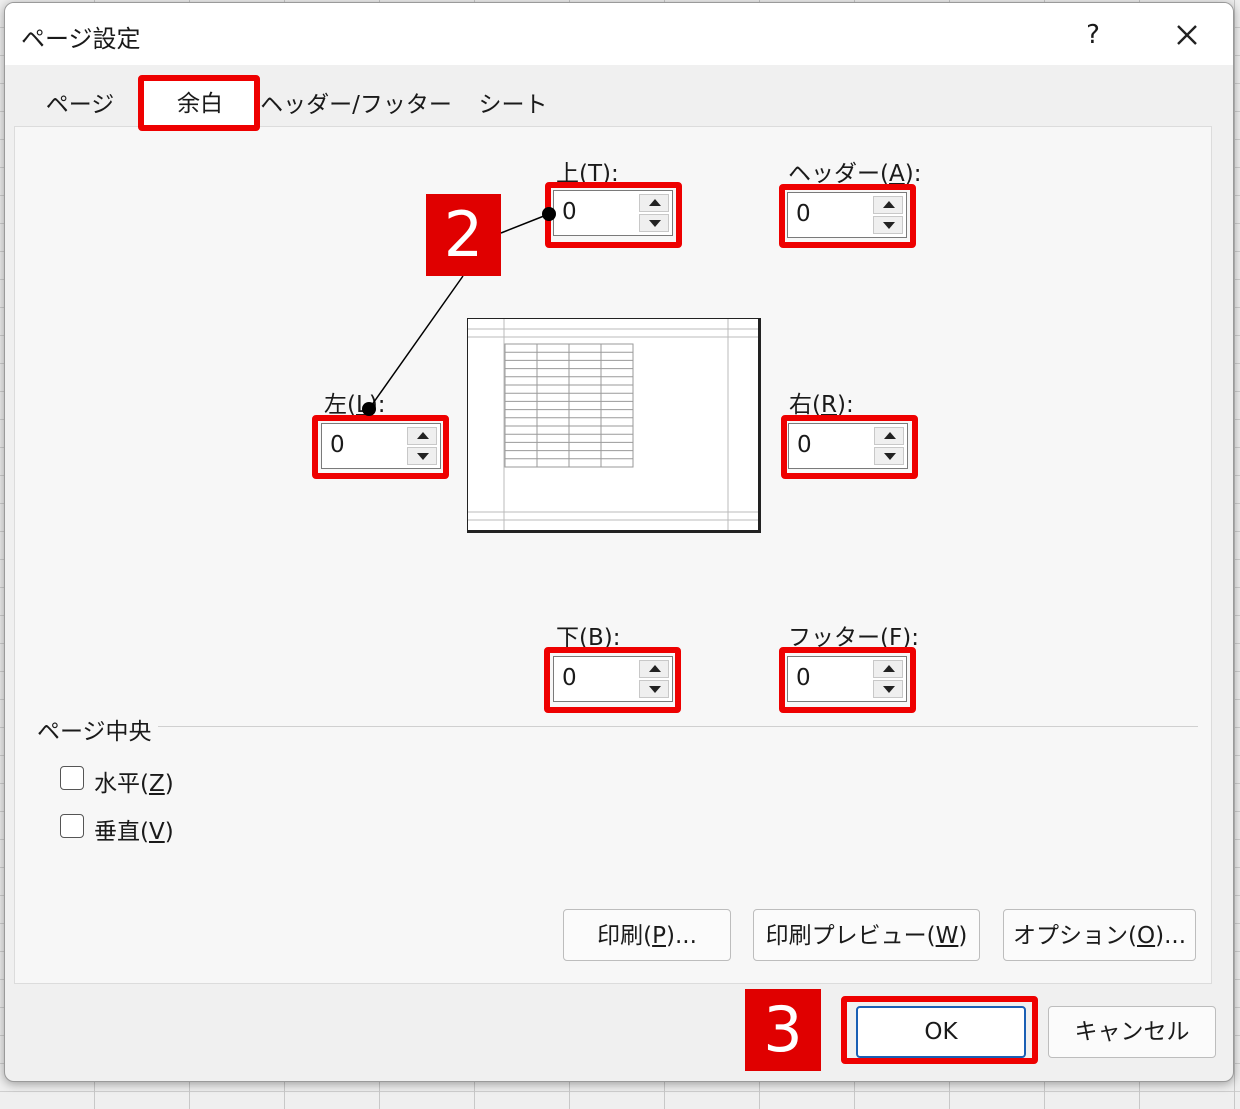  What do you see at coordinates (678, 726) in the screenshot?
I see `section-divider` at bounding box center [678, 726].